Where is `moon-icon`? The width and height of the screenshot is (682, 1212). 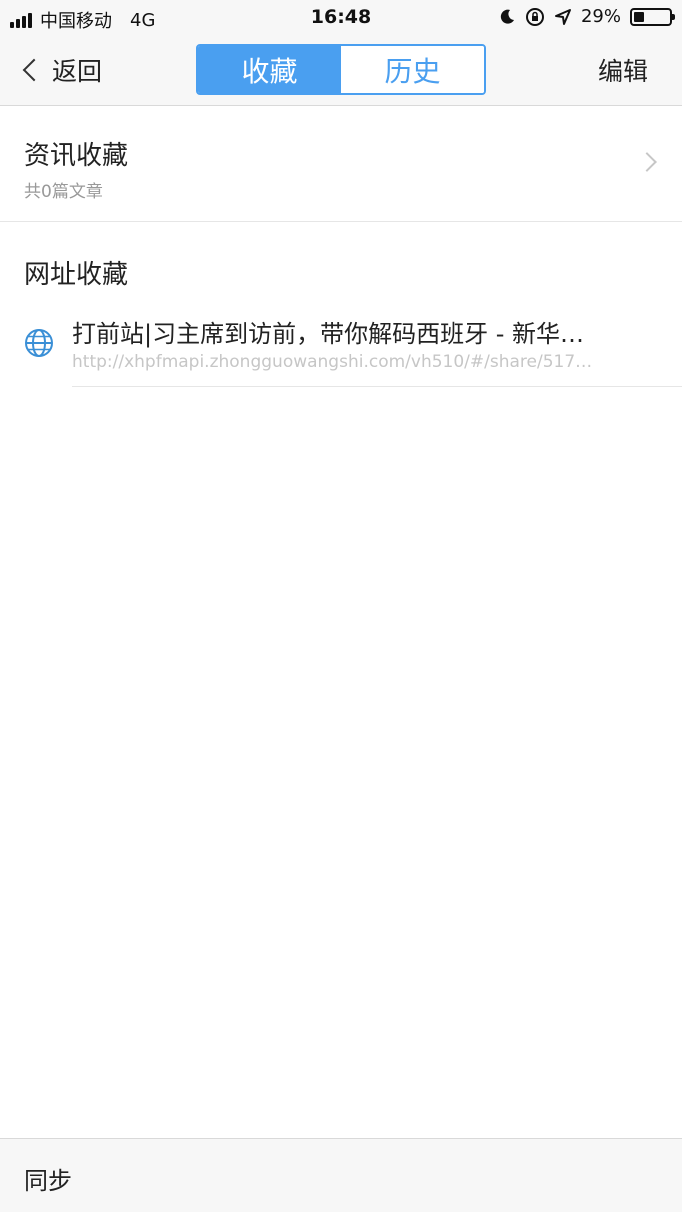 moon-icon is located at coordinates (507, 16).